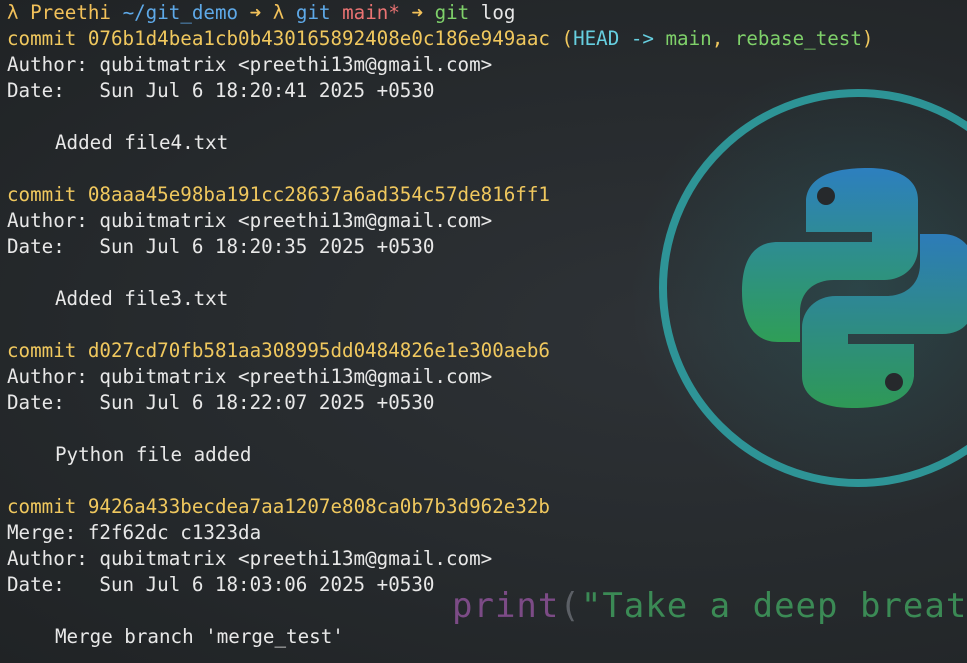 The width and height of the screenshot is (967, 663). Describe the element at coordinates (199, 636) in the screenshot. I see `commit-message: Merge branch 'merge_test'` at that location.